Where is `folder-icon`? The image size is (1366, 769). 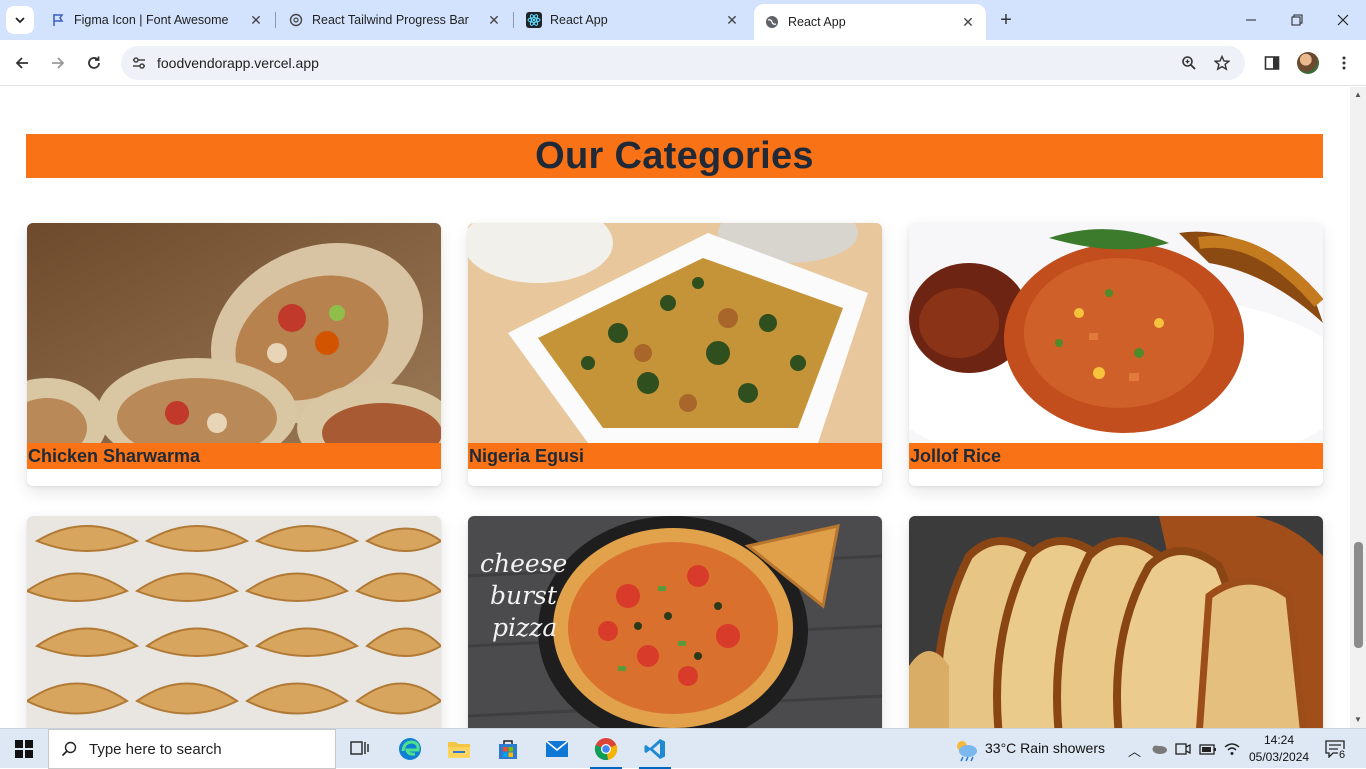
folder-icon is located at coordinates (459, 750).